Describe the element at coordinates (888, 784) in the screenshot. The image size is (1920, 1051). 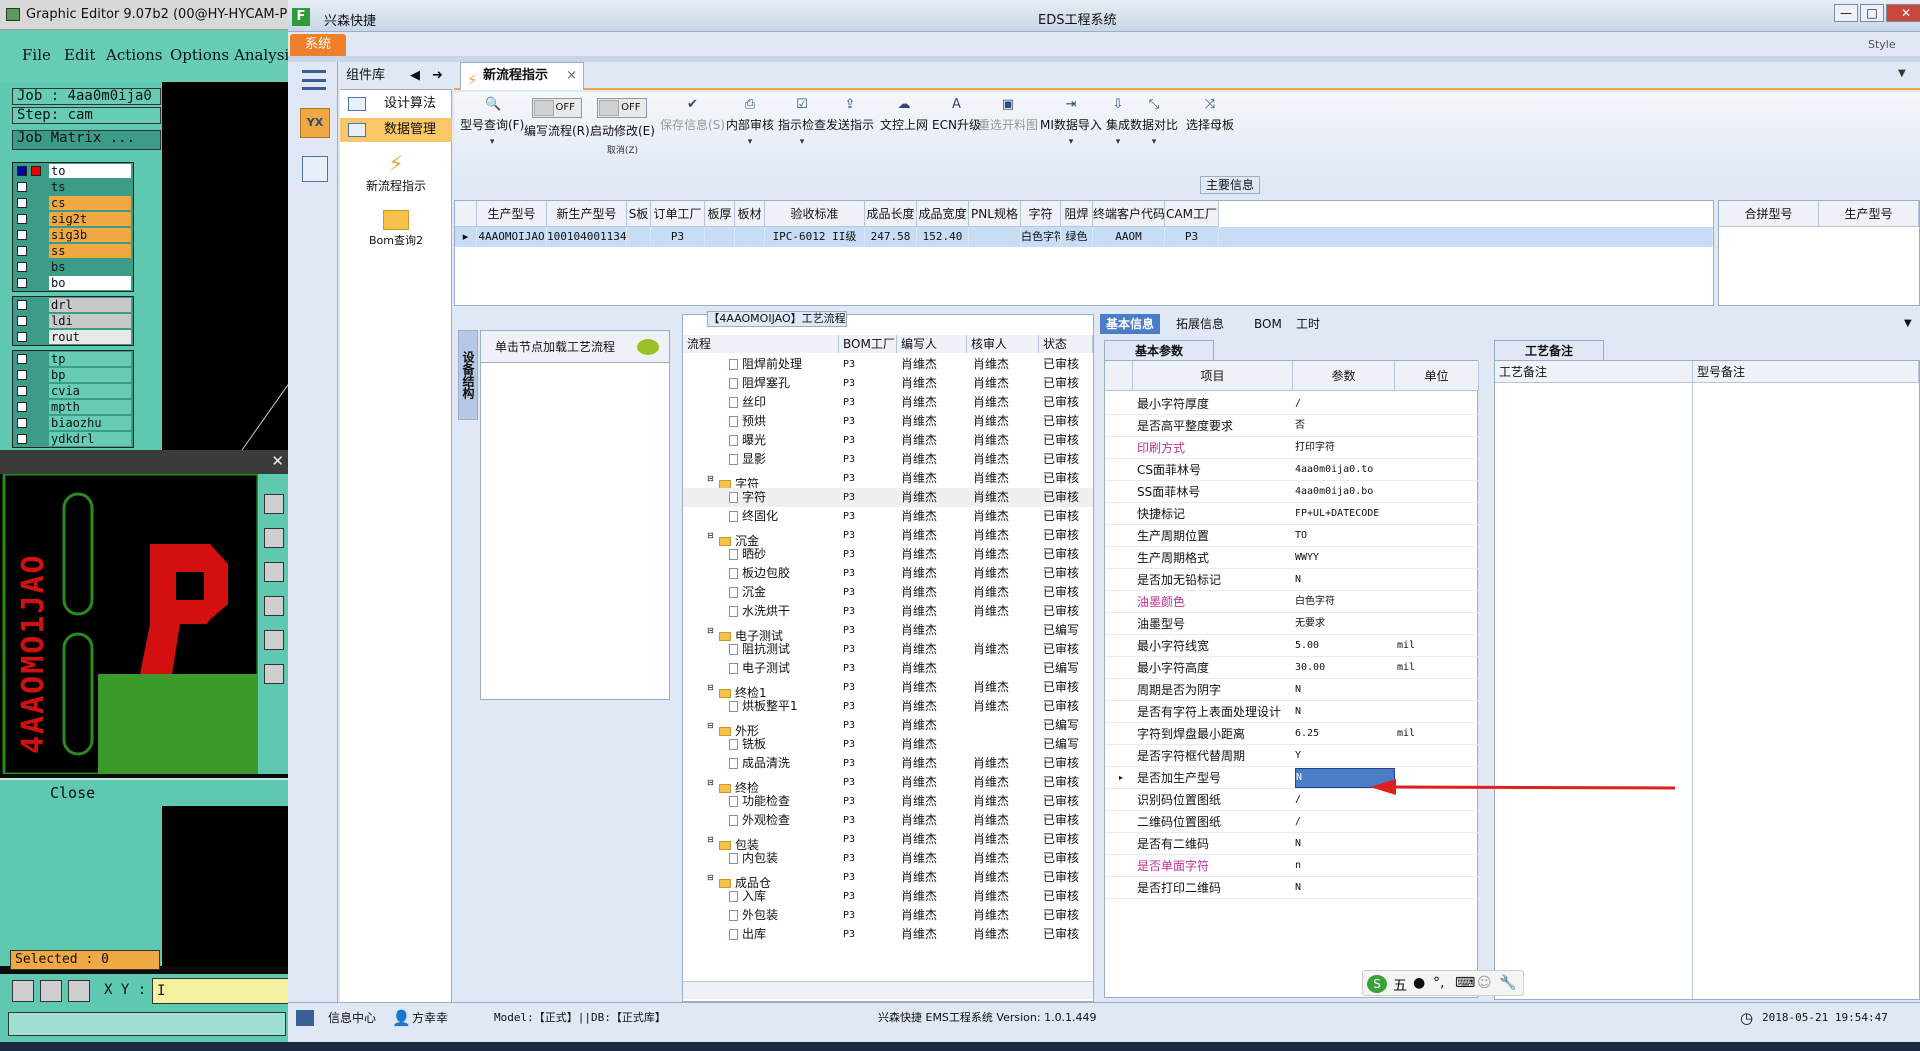
I see `tree-row: ⊟ 终检 P3 肖维杰 肖维杰 已审核` at that location.